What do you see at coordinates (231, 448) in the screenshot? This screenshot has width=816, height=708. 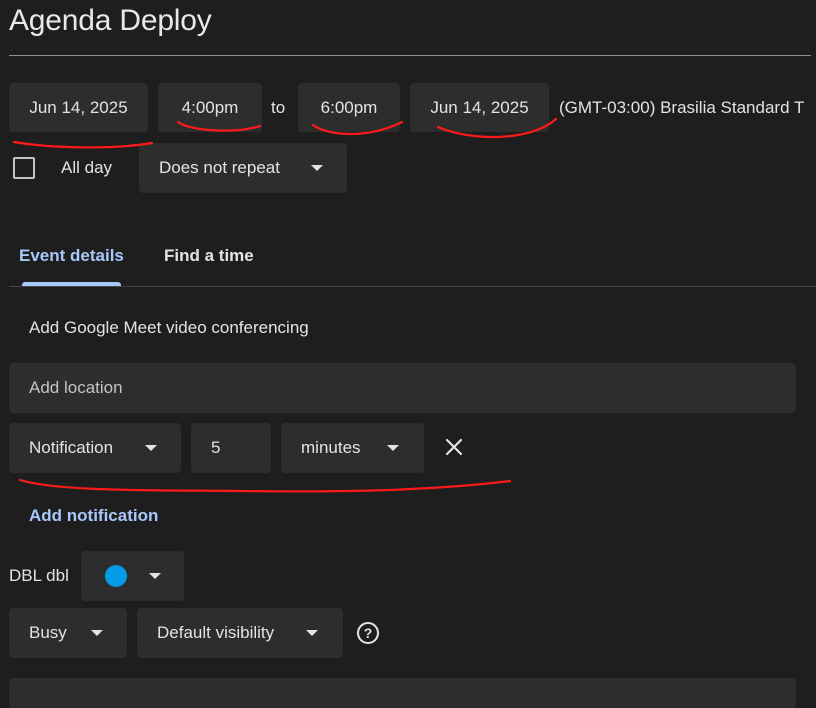 I see `notification-value-input: 5` at bounding box center [231, 448].